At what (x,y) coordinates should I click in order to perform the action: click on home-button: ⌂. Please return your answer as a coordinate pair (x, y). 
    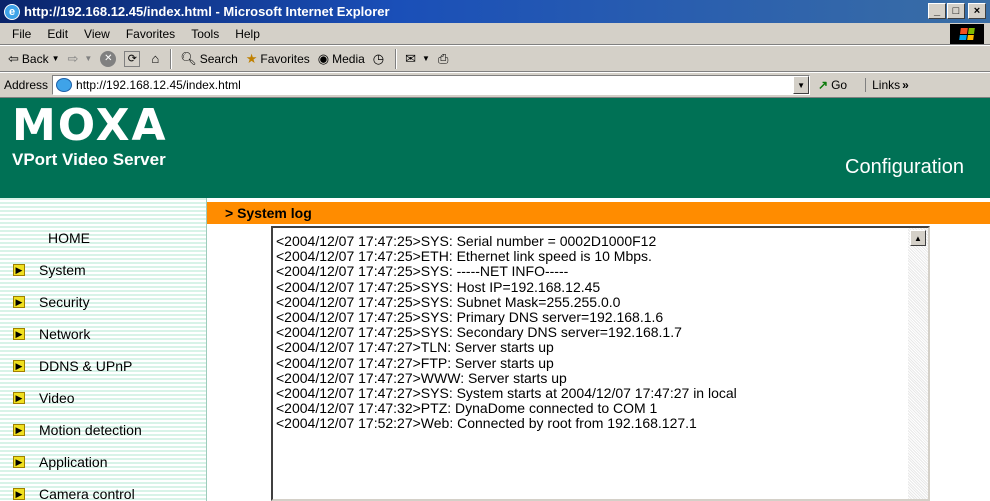
    Looking at the image, I should click on (156, 59).